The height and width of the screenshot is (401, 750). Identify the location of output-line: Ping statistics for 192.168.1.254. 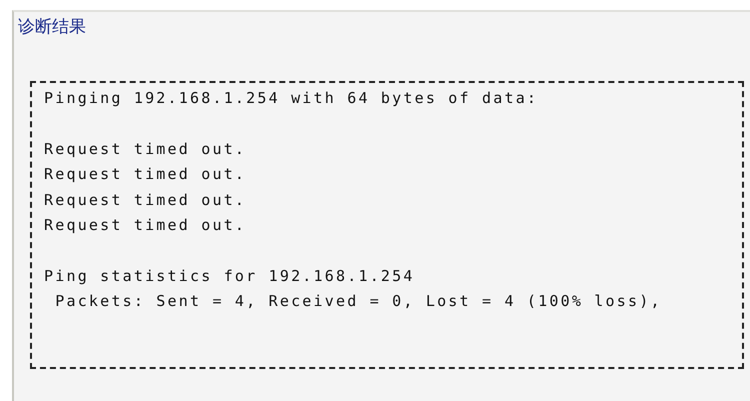
(229, 276).